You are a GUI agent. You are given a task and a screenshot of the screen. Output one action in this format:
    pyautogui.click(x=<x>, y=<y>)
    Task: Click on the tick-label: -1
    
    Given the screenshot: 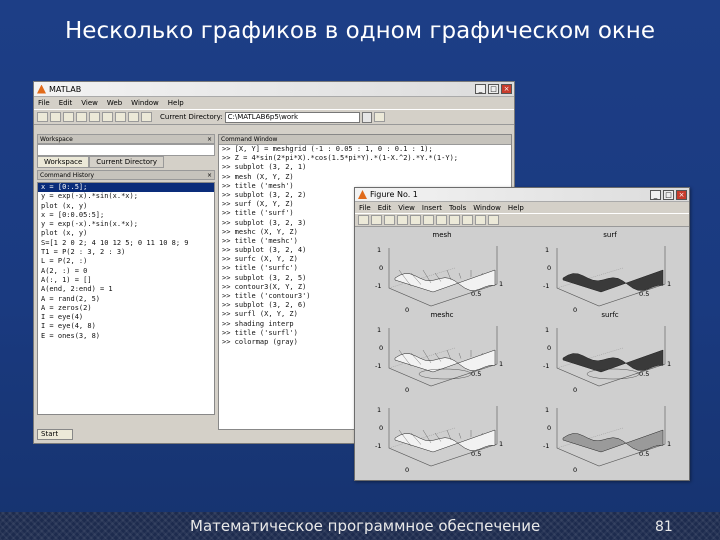 What is the action you would take?
    pyautogui.click(x=546, y=366)
    